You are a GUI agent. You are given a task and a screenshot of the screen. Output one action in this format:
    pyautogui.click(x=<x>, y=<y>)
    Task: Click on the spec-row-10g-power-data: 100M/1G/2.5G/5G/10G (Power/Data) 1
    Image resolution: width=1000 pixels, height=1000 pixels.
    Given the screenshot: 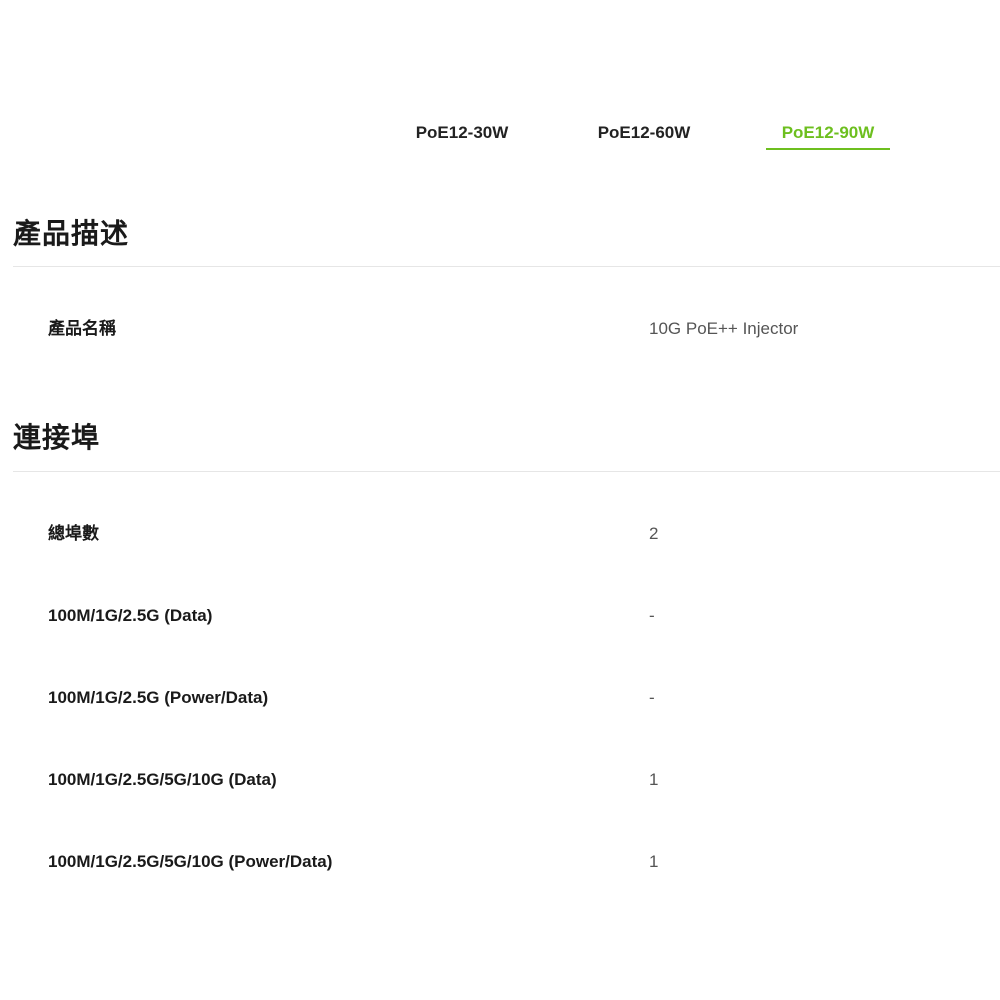 What is the action you would take?
    pyautogui.click(x=500, y=862)
    